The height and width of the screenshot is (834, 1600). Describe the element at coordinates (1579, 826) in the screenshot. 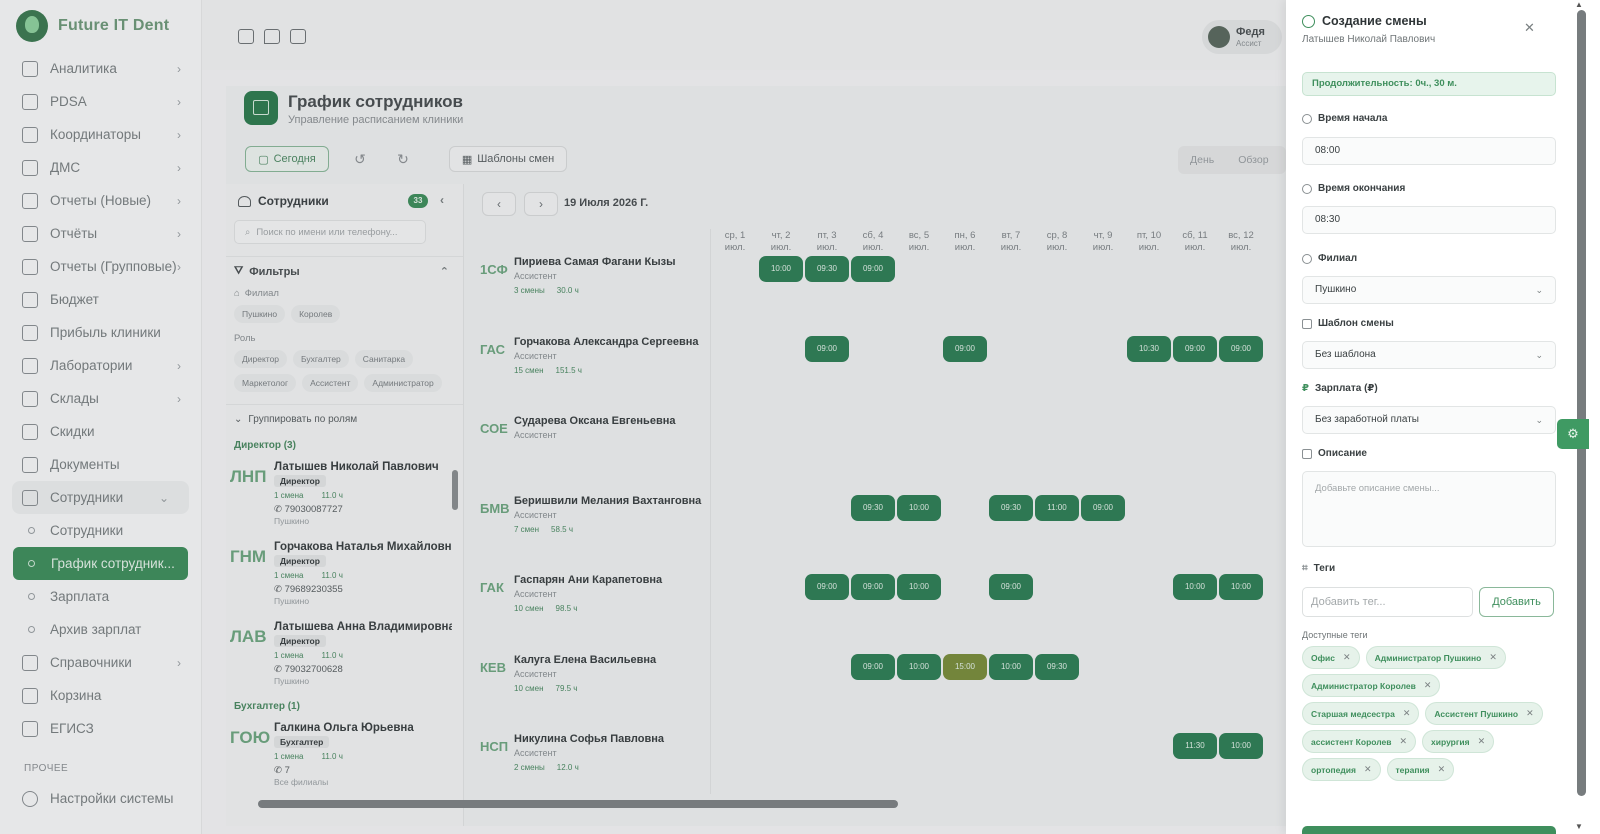

I see `scroll-down-icon: ▼` at that location.